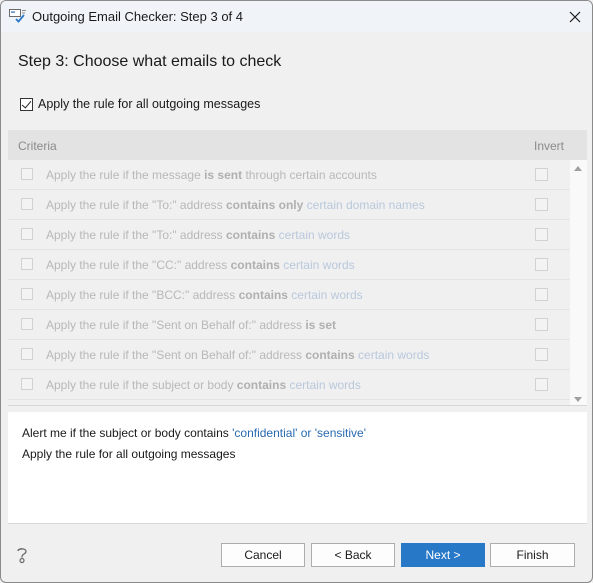 The height and width of the screenshot is (583, 593). Describe the element at coordinates (309, 175) in the screenshot. I see `criteria-text-part: through certain accounts` at that location.